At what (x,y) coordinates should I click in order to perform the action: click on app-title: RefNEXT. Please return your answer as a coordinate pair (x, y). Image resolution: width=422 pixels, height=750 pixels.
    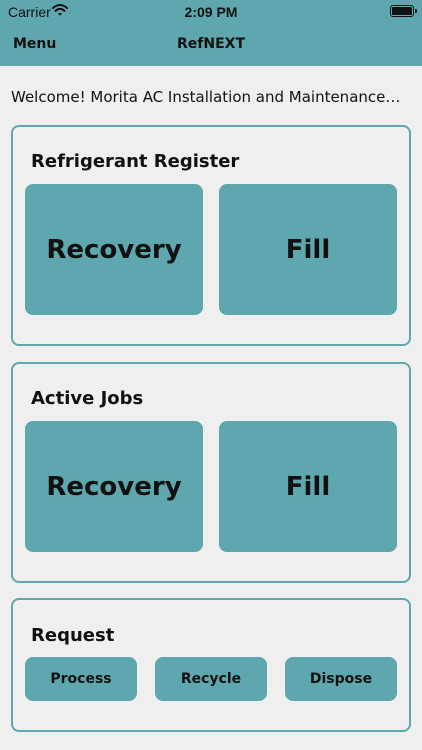
    Looking at the image, I should click on (211, 44).